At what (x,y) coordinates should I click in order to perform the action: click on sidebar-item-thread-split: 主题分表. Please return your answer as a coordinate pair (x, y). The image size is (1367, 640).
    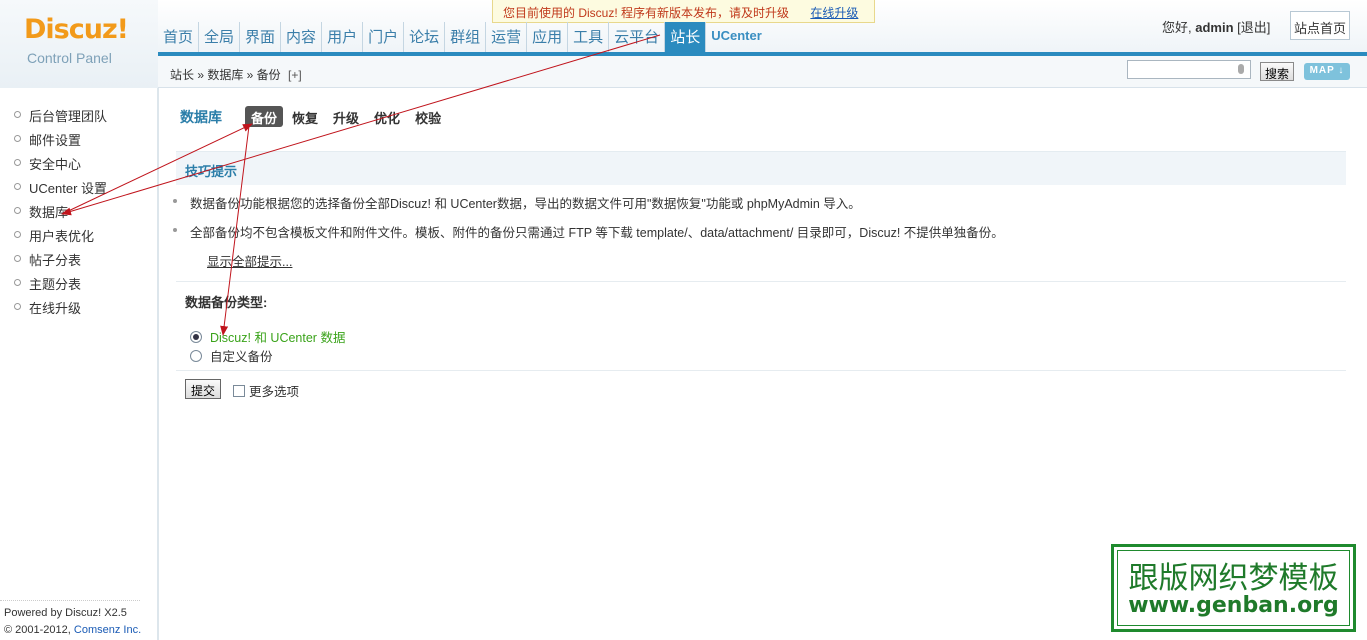
    Looking at the image, I should click on (79, 282).